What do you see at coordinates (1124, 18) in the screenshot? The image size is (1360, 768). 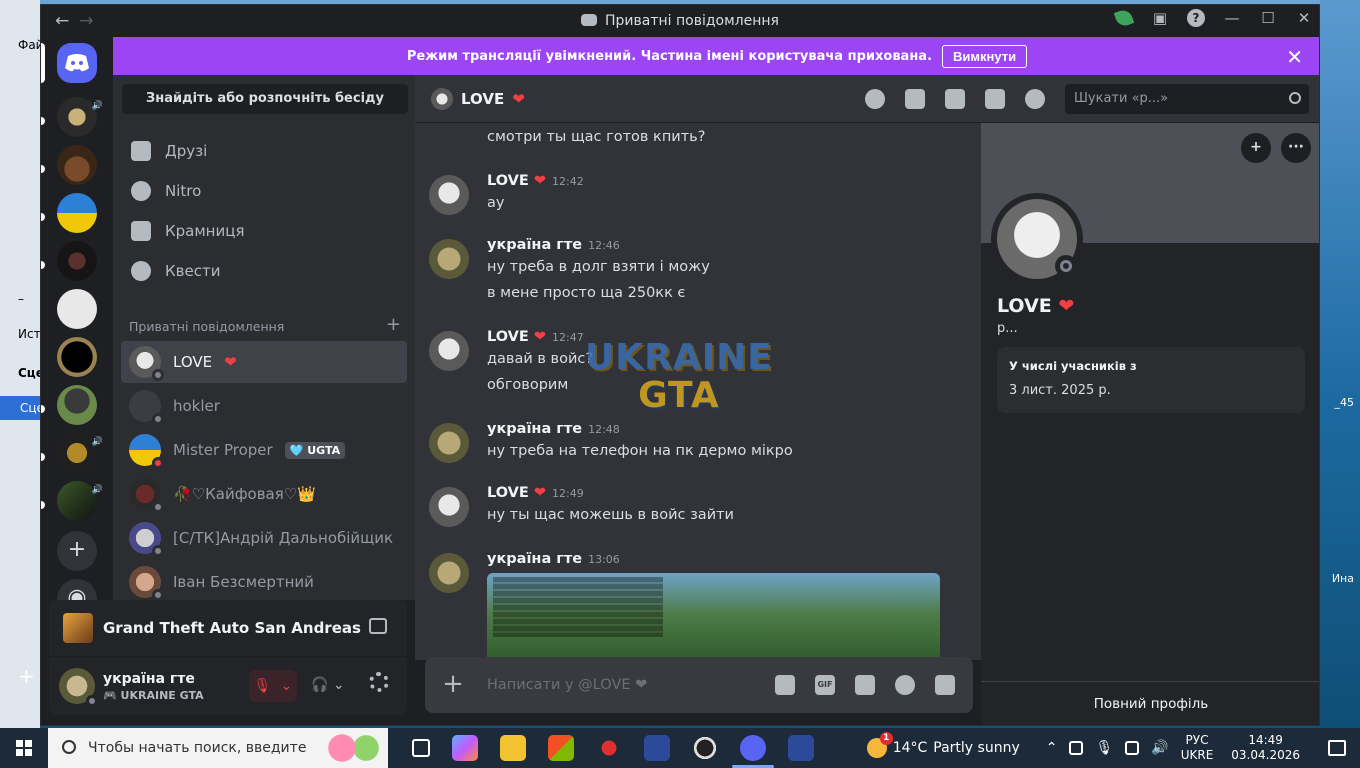 I see `nitro-leaf-icon` at bounding box center [1124, 18].